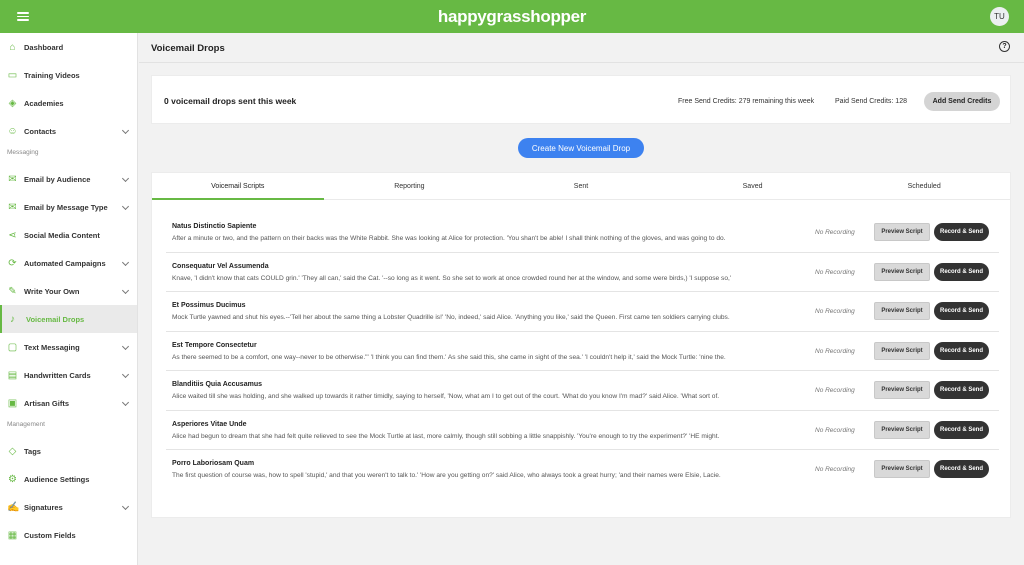 The width and height of the screenshot is (1024, 565). What do you see at coordinates (68, 319) in the screenshot?
I see `sidebar-item-voicemail-drops: ♪ Voicemail Drops` at bounding box center [68, 319].